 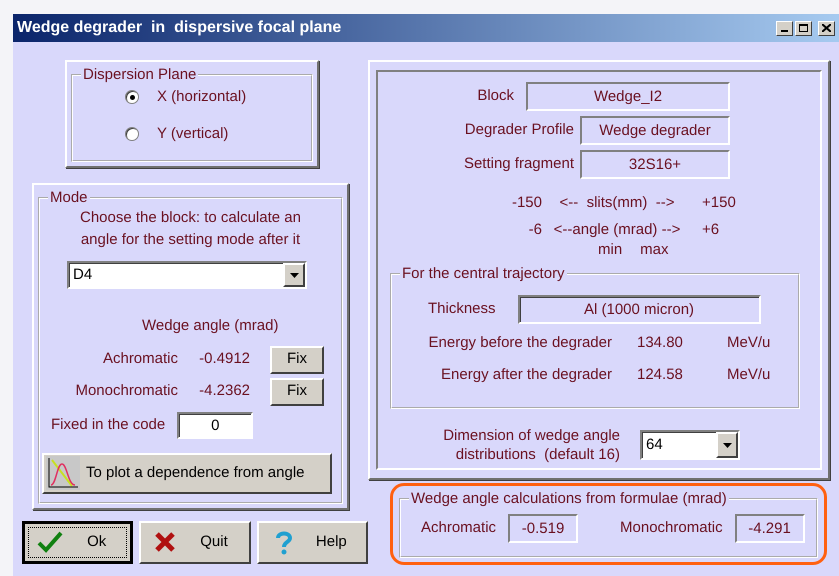 I want to click on value-field: 32S16+, so click(x=655, y=164).